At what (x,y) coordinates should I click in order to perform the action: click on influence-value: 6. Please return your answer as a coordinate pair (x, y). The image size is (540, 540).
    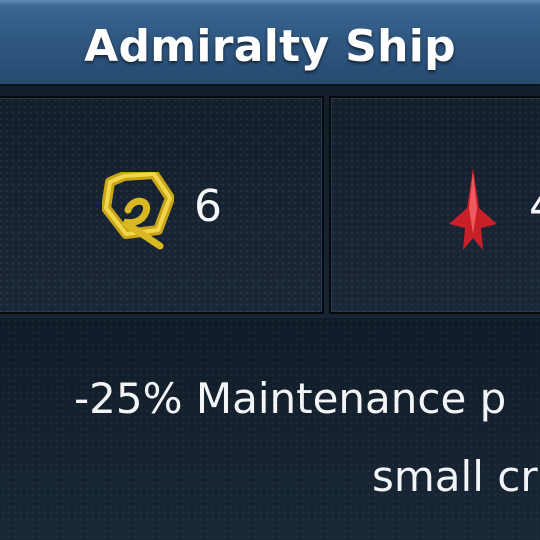
    Looking at the image, I should click on (208, 206).